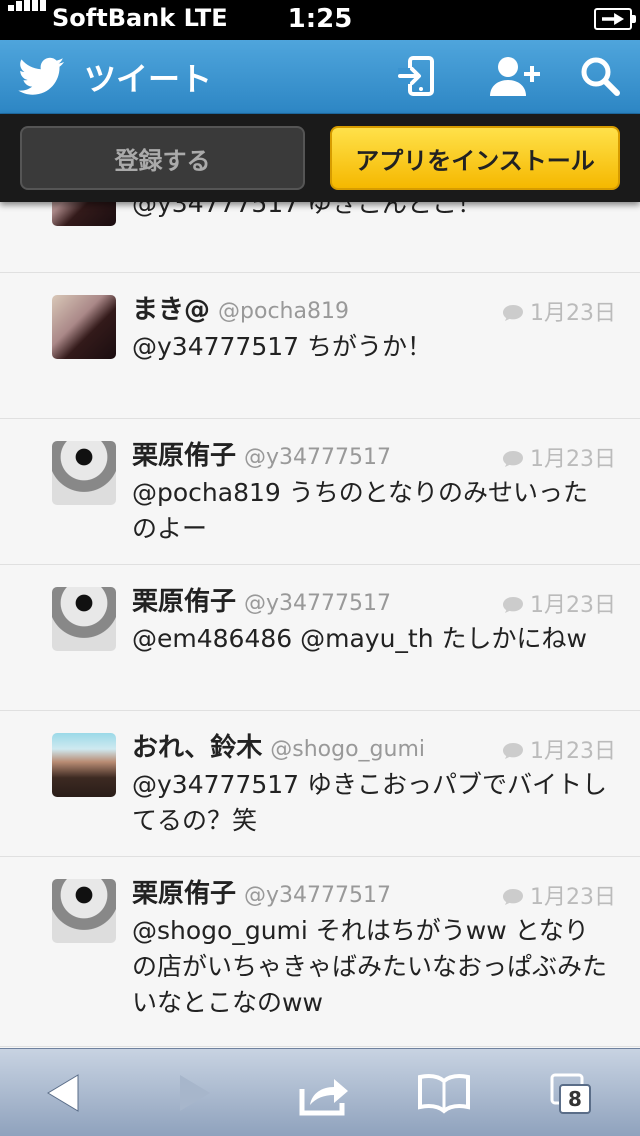 Image resolution: width=640 pixels, height=1136 pixels. I want to click on search-icon, so click(600, 76).